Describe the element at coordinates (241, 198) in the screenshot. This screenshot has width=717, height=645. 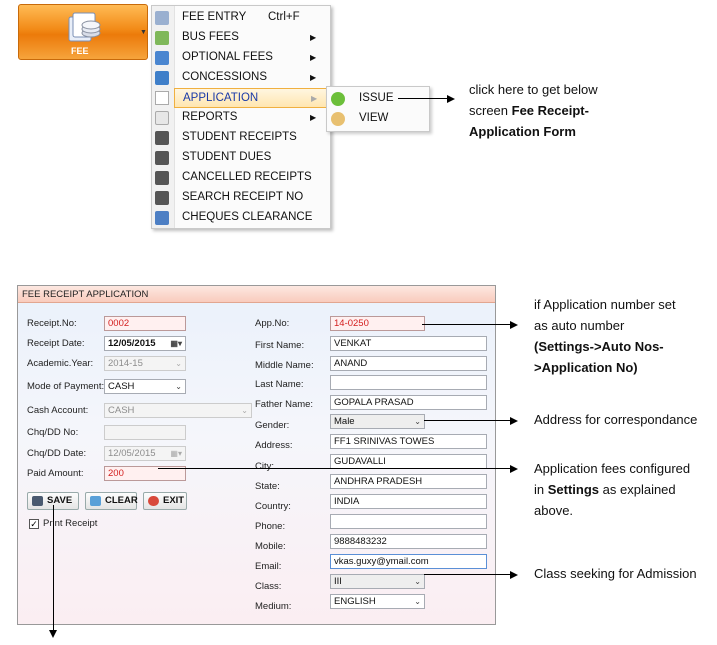
I see `menu-item-search-receipt-no: SEARCH RECEIPT NO` at that location.